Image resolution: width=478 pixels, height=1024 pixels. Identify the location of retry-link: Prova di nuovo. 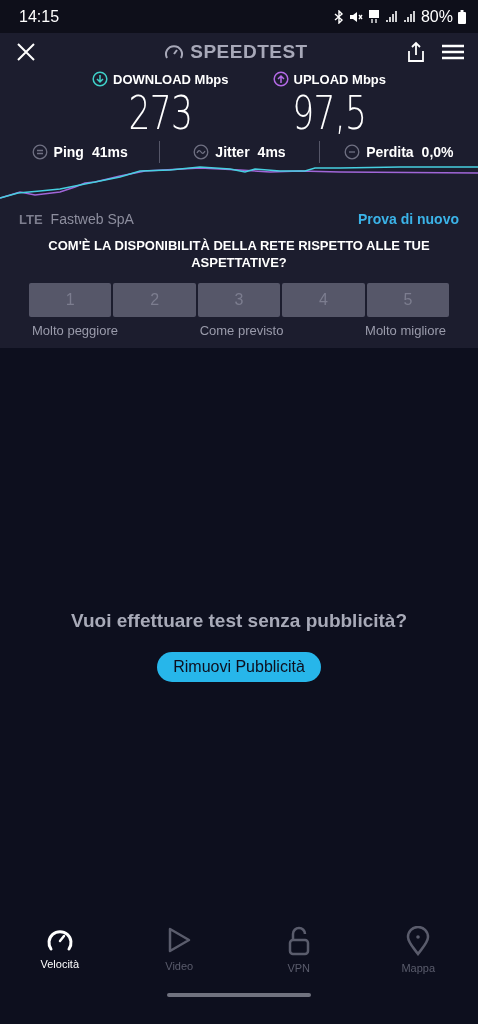
(408, 219).